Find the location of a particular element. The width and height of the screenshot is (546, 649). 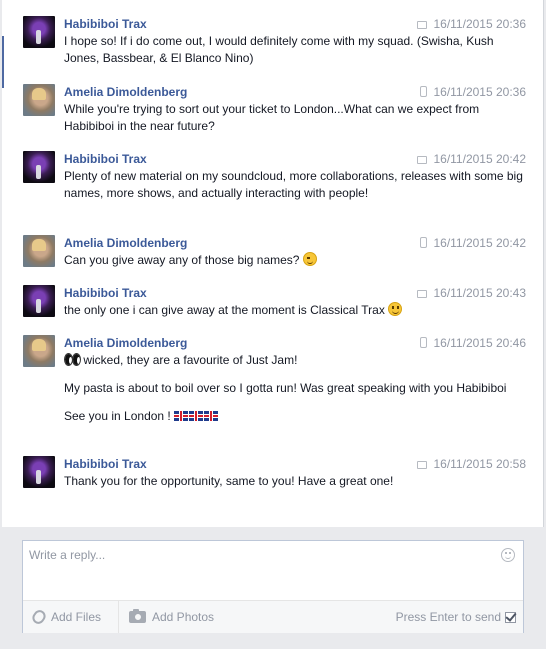

add-photos-button: Add Photos is located at coordinates (166, 617).